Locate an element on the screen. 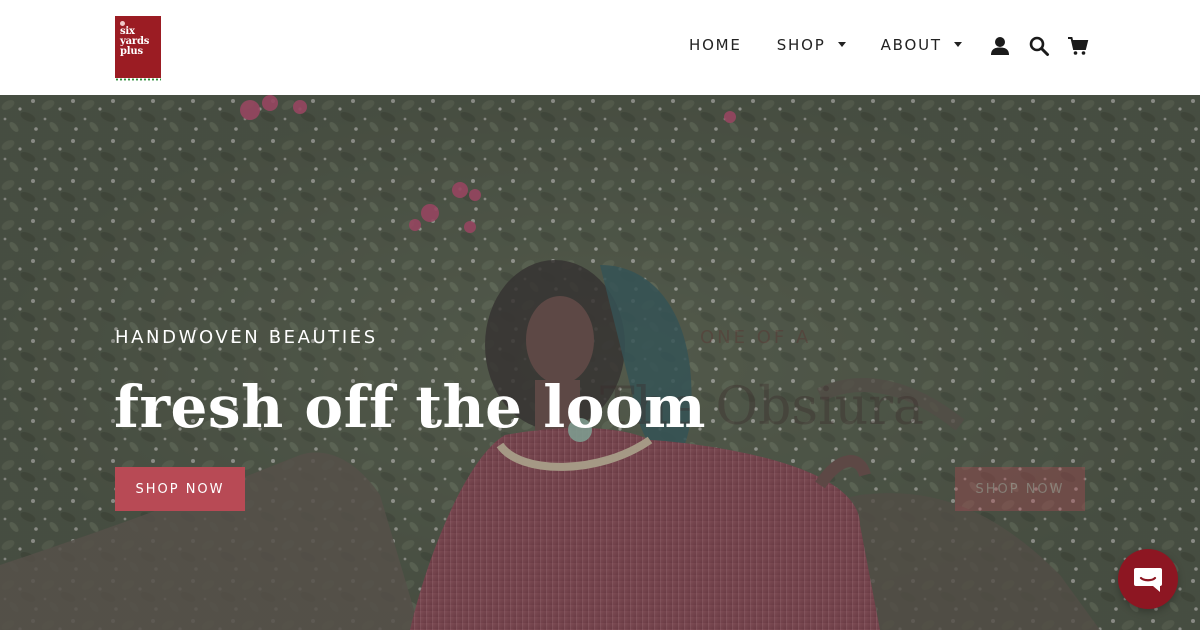  header-icons is located at coordinates (1039, 46).